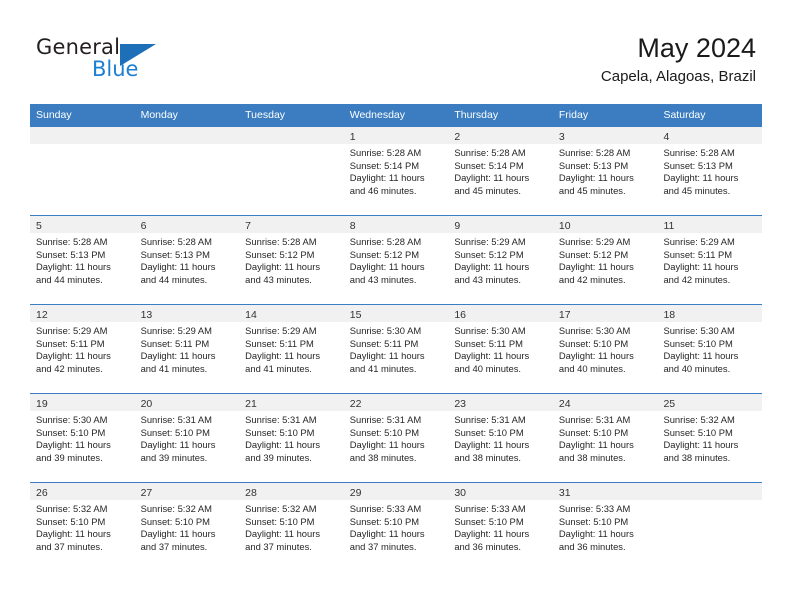 The width and height of the screenshot is (792, 612). I want to click on day-number: 31, so click(564, 493).